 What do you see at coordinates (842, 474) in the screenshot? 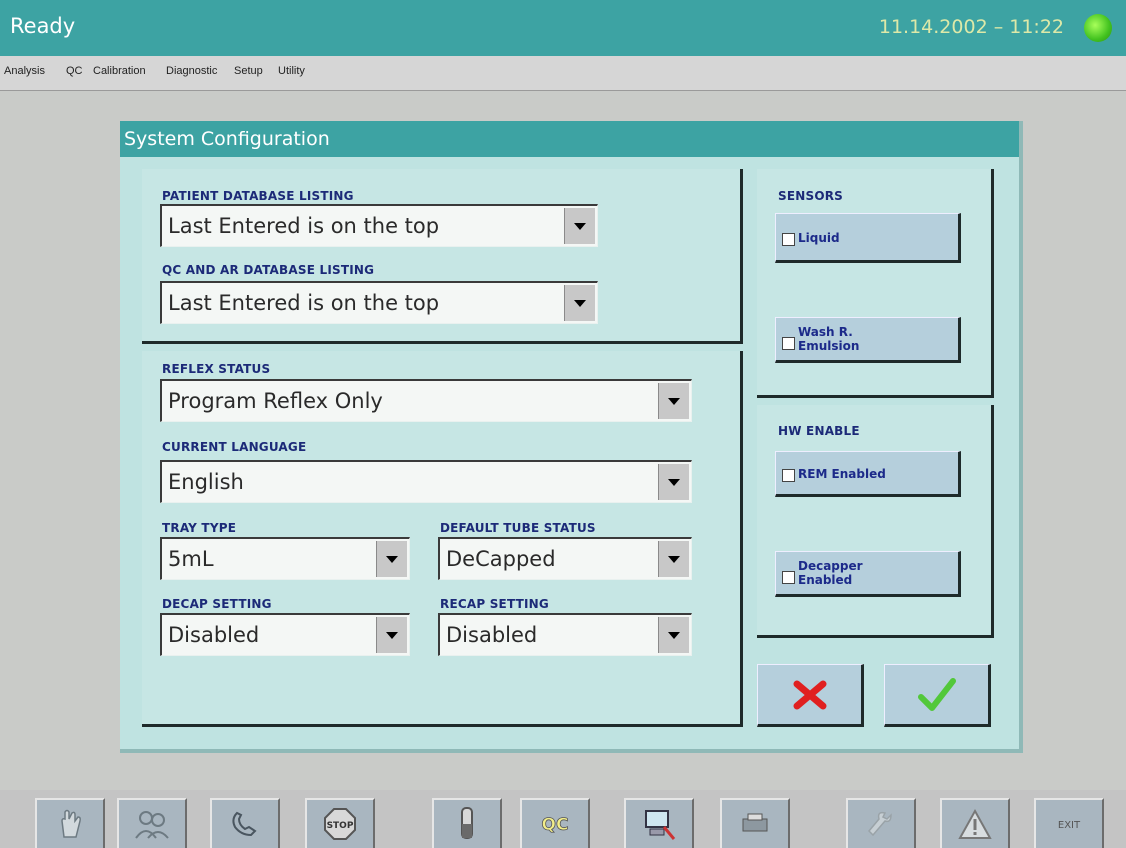
I see `rem-label: REM Enabled` at bounding box center [842, 474].